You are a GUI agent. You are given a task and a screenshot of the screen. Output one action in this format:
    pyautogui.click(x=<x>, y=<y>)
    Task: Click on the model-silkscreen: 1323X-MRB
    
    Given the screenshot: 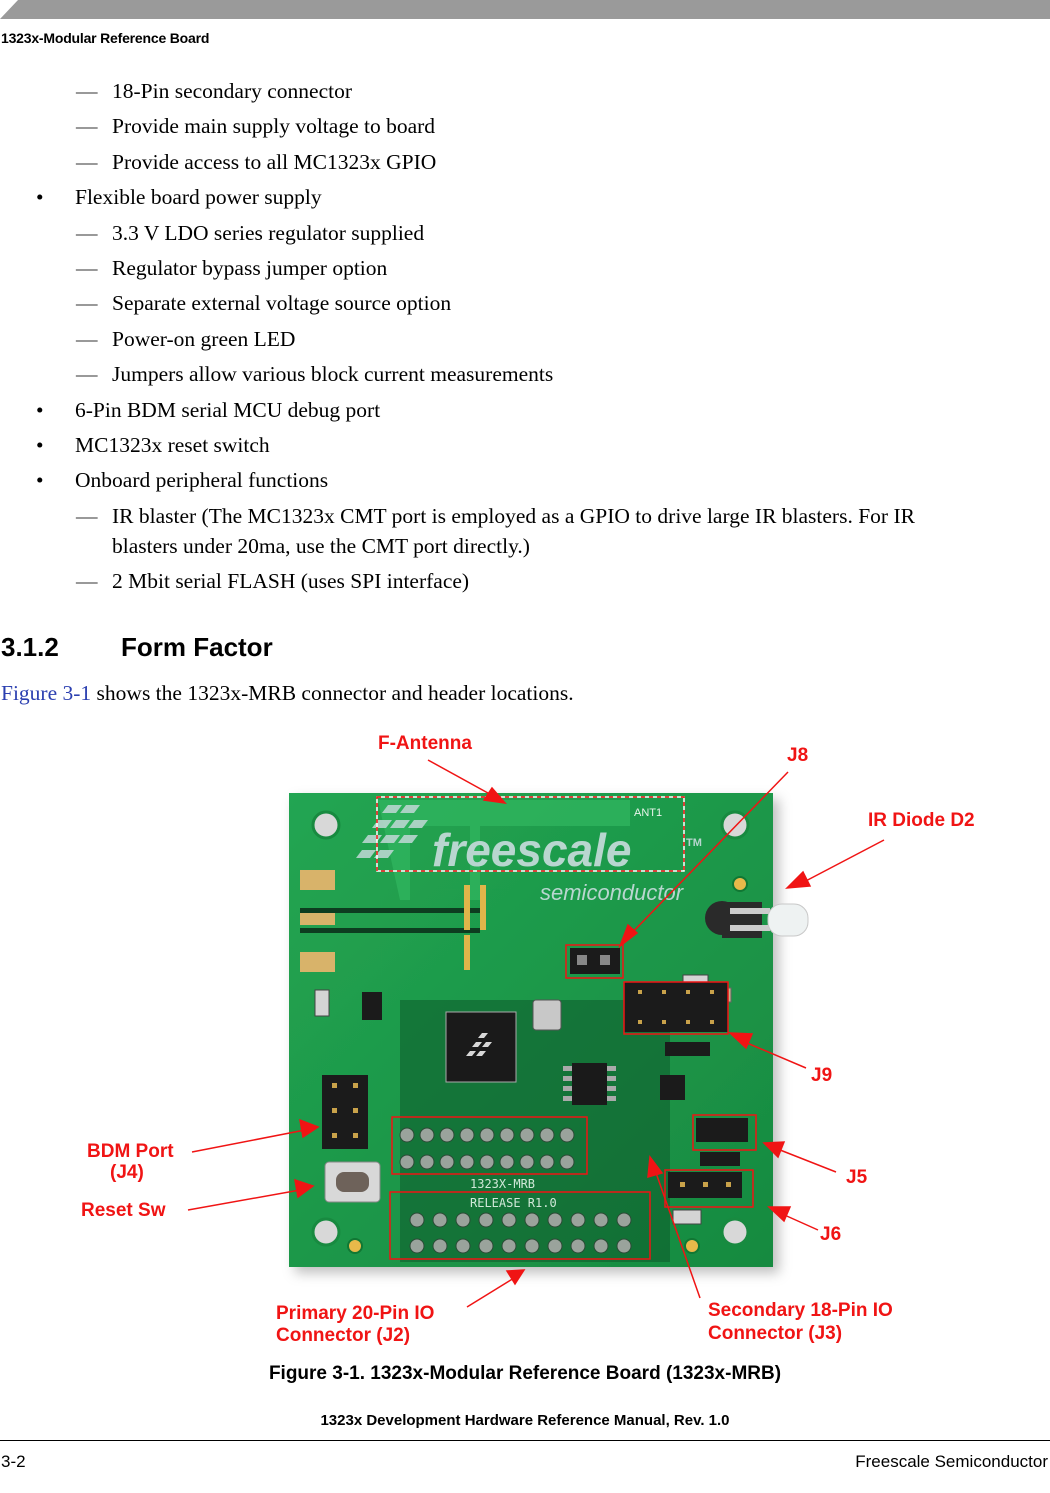 What is the action you would take?
    pyautogui.click(x=502, y=1184)
    